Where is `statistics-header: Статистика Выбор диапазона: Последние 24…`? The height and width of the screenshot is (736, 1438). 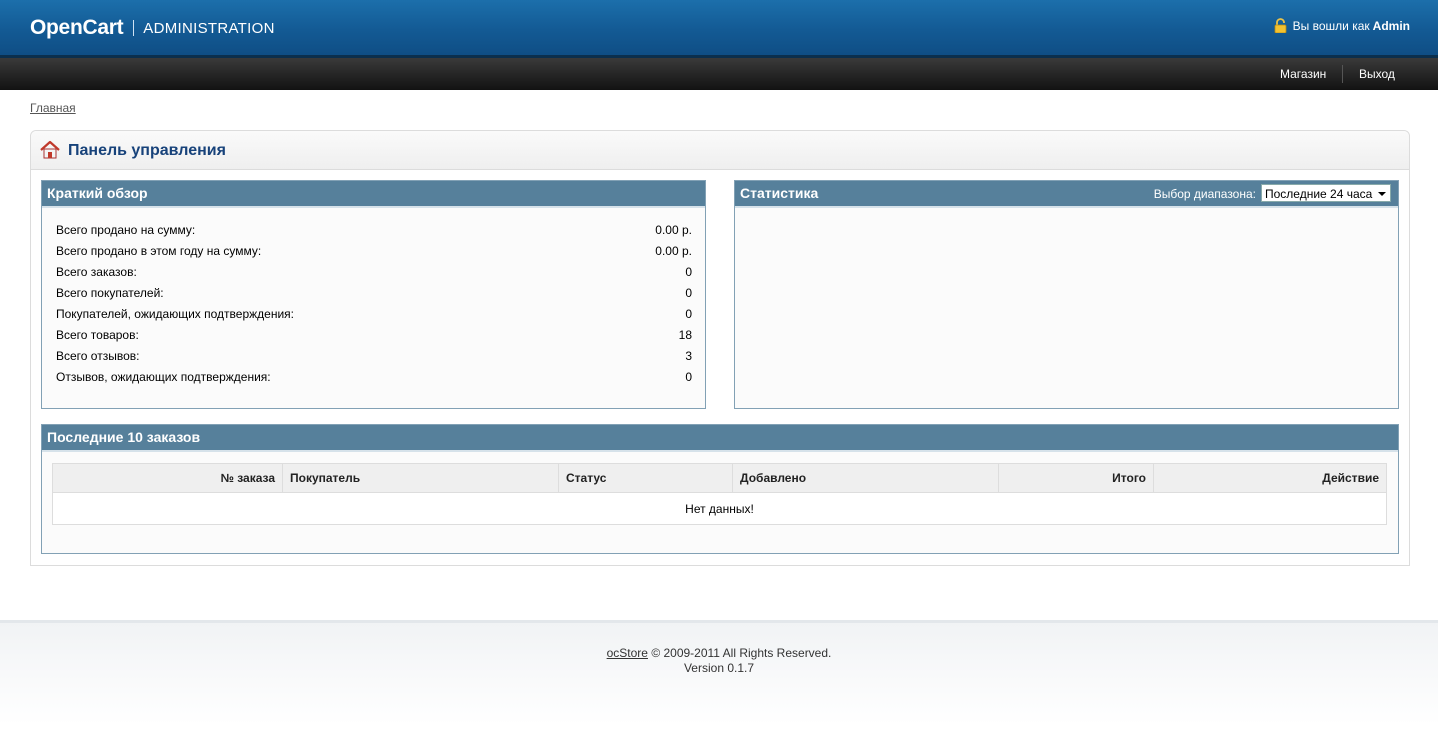
statistics-header: Статистика Выбор диапазона: Последние 24… is located at coordinates (1066, 194).